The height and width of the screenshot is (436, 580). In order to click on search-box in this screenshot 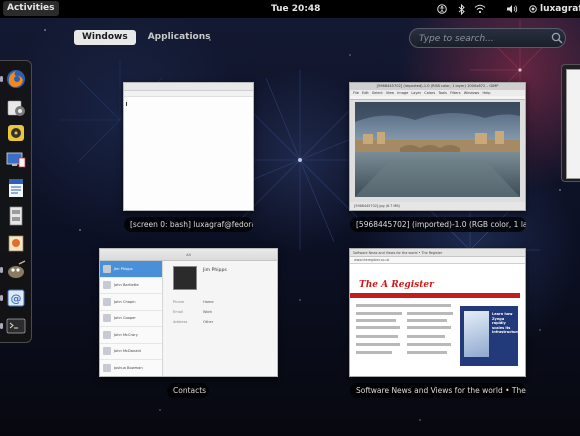, I will do `click(487, 38)`.